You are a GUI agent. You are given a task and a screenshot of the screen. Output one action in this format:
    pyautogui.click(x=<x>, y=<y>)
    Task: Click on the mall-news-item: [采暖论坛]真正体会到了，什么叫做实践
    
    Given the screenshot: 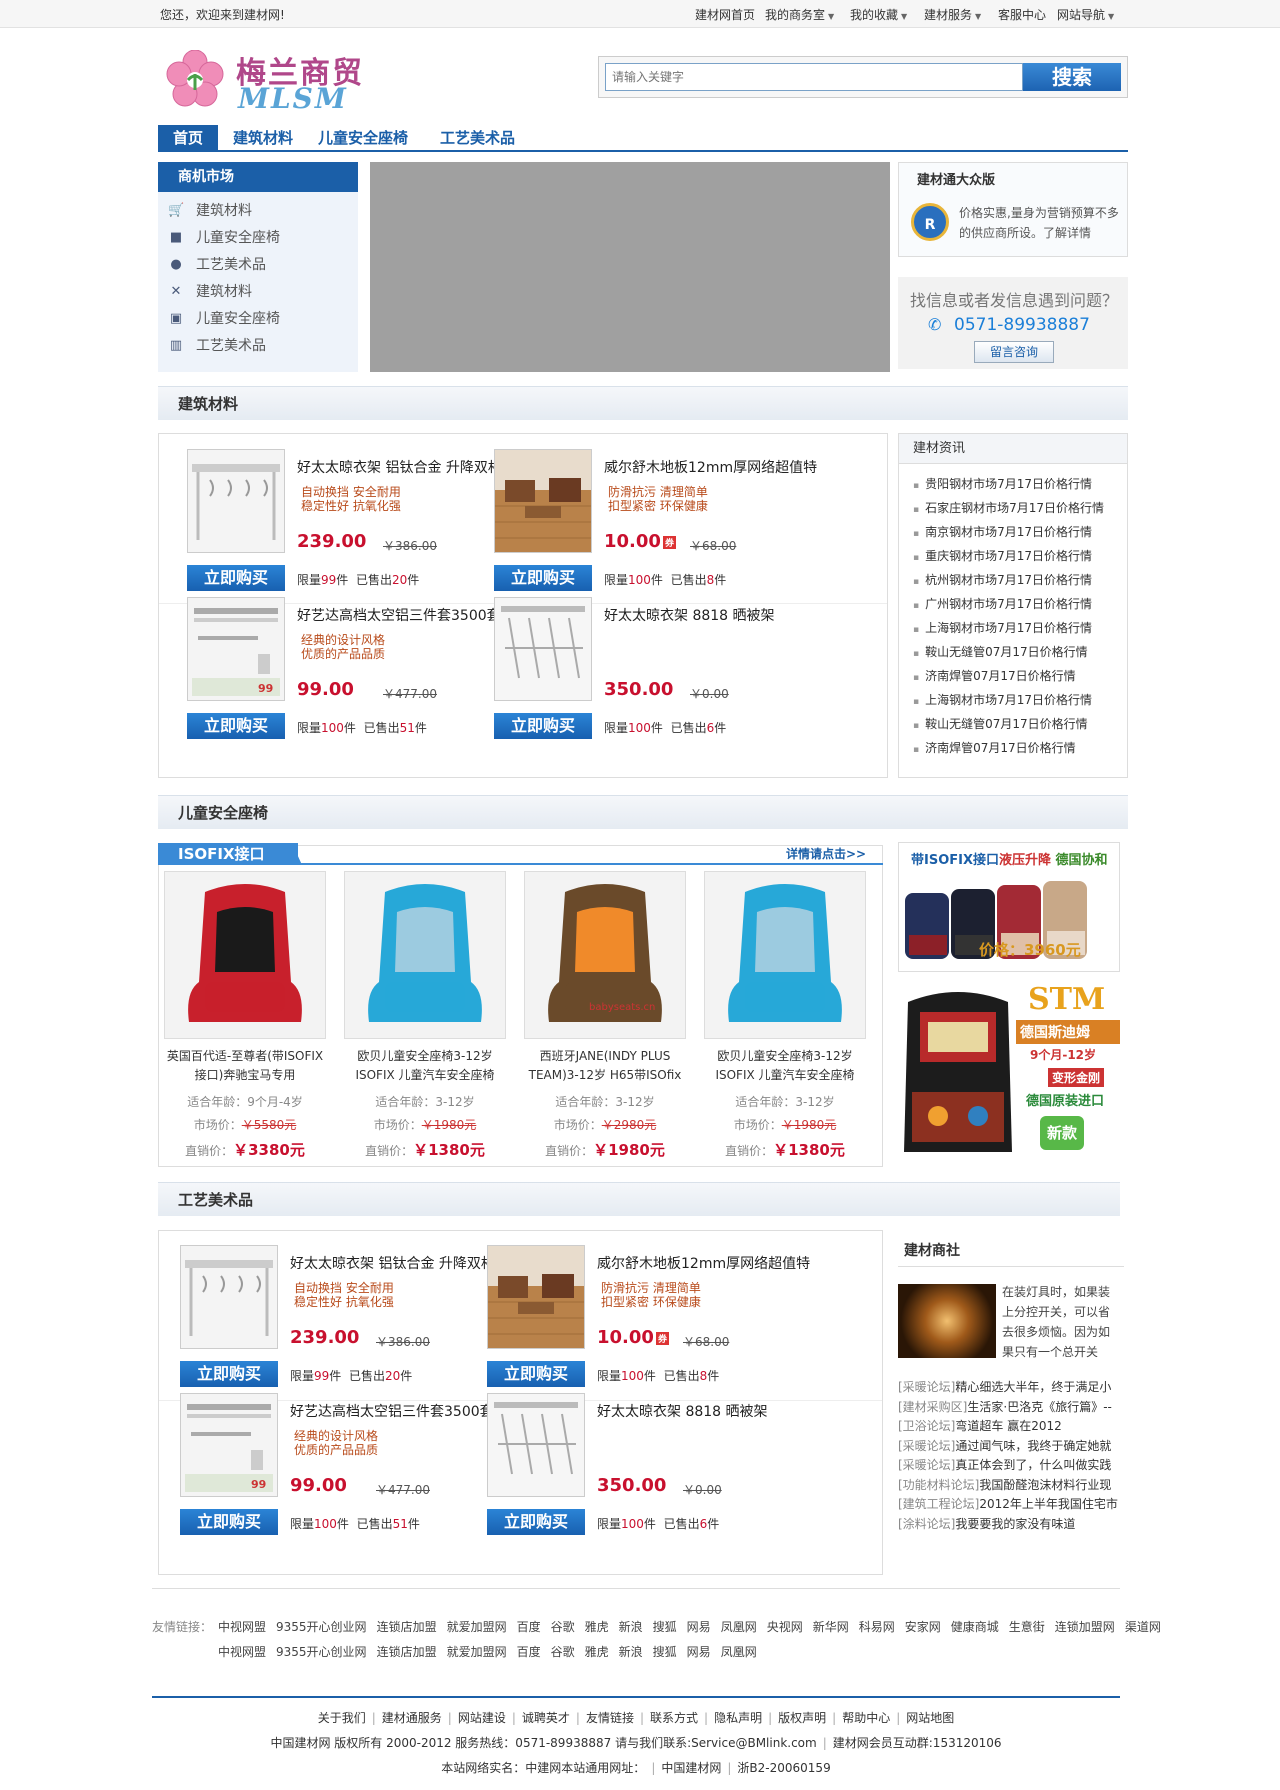 What is the action you would take?
    pyautogui.click(x=1004, y=1464)
    